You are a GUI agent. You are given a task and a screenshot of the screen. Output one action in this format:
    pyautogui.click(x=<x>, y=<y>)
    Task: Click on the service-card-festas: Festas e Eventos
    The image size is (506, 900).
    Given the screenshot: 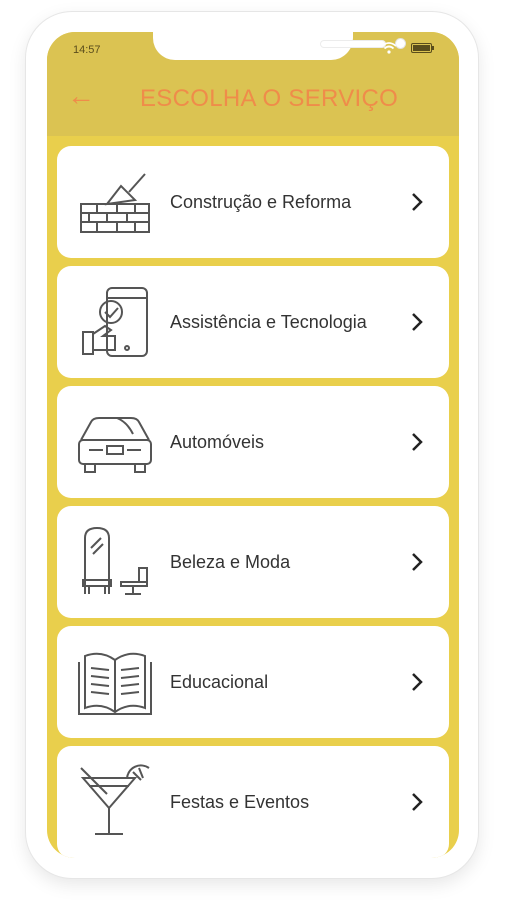 What is the action you would take?
    pyautogui.click(x=253, y=802)
    